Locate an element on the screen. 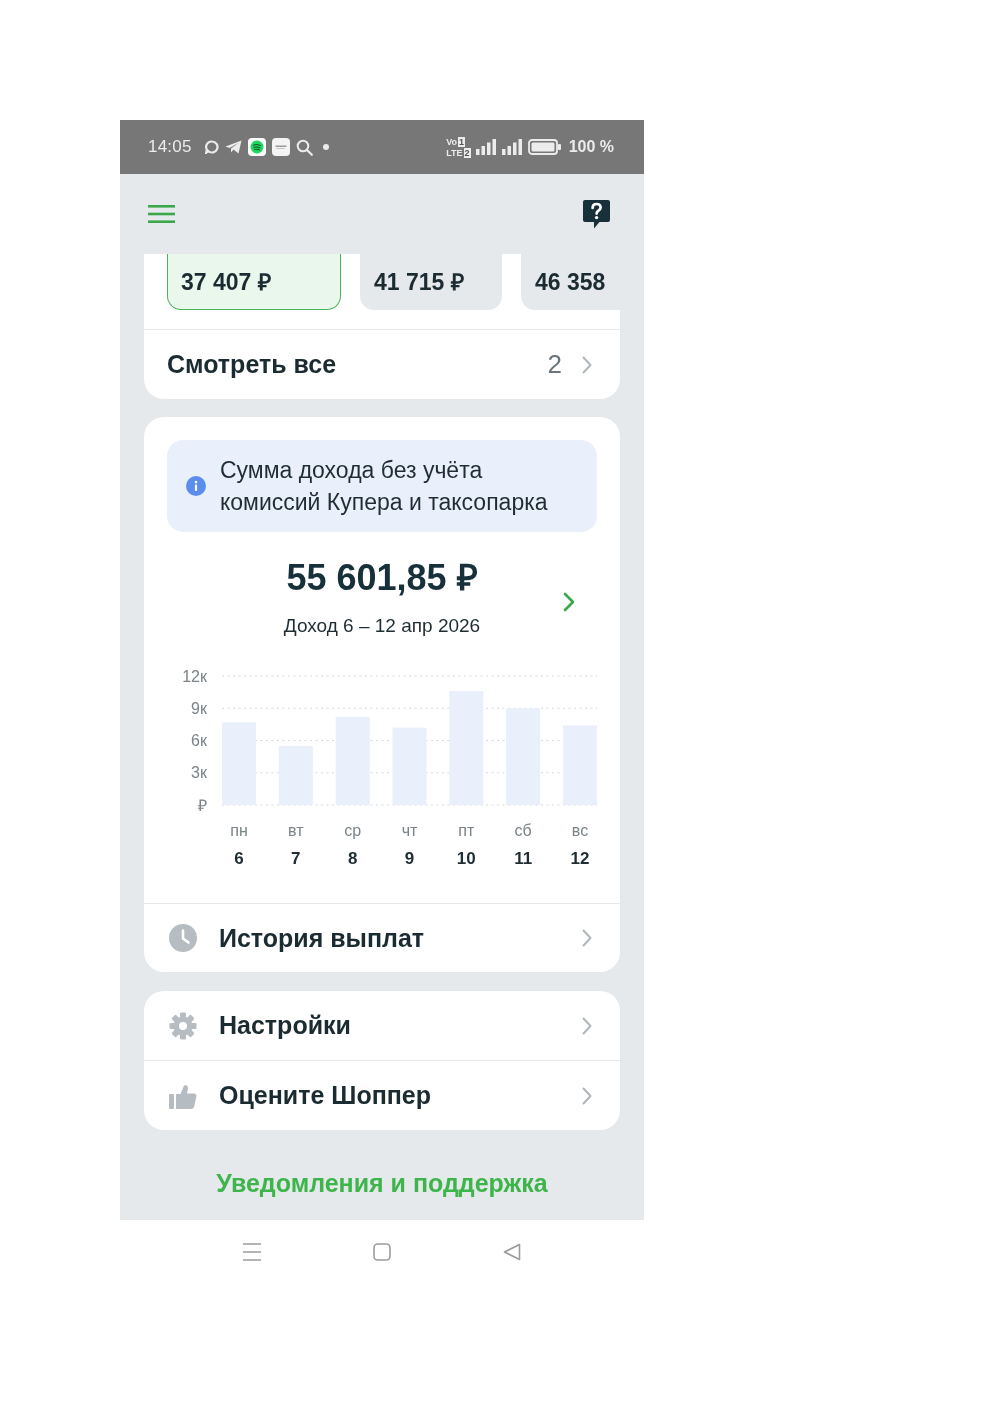 This screenshot has height=1404, width=992. payout-history-label: История выплат is located at coordinates (322, 938).